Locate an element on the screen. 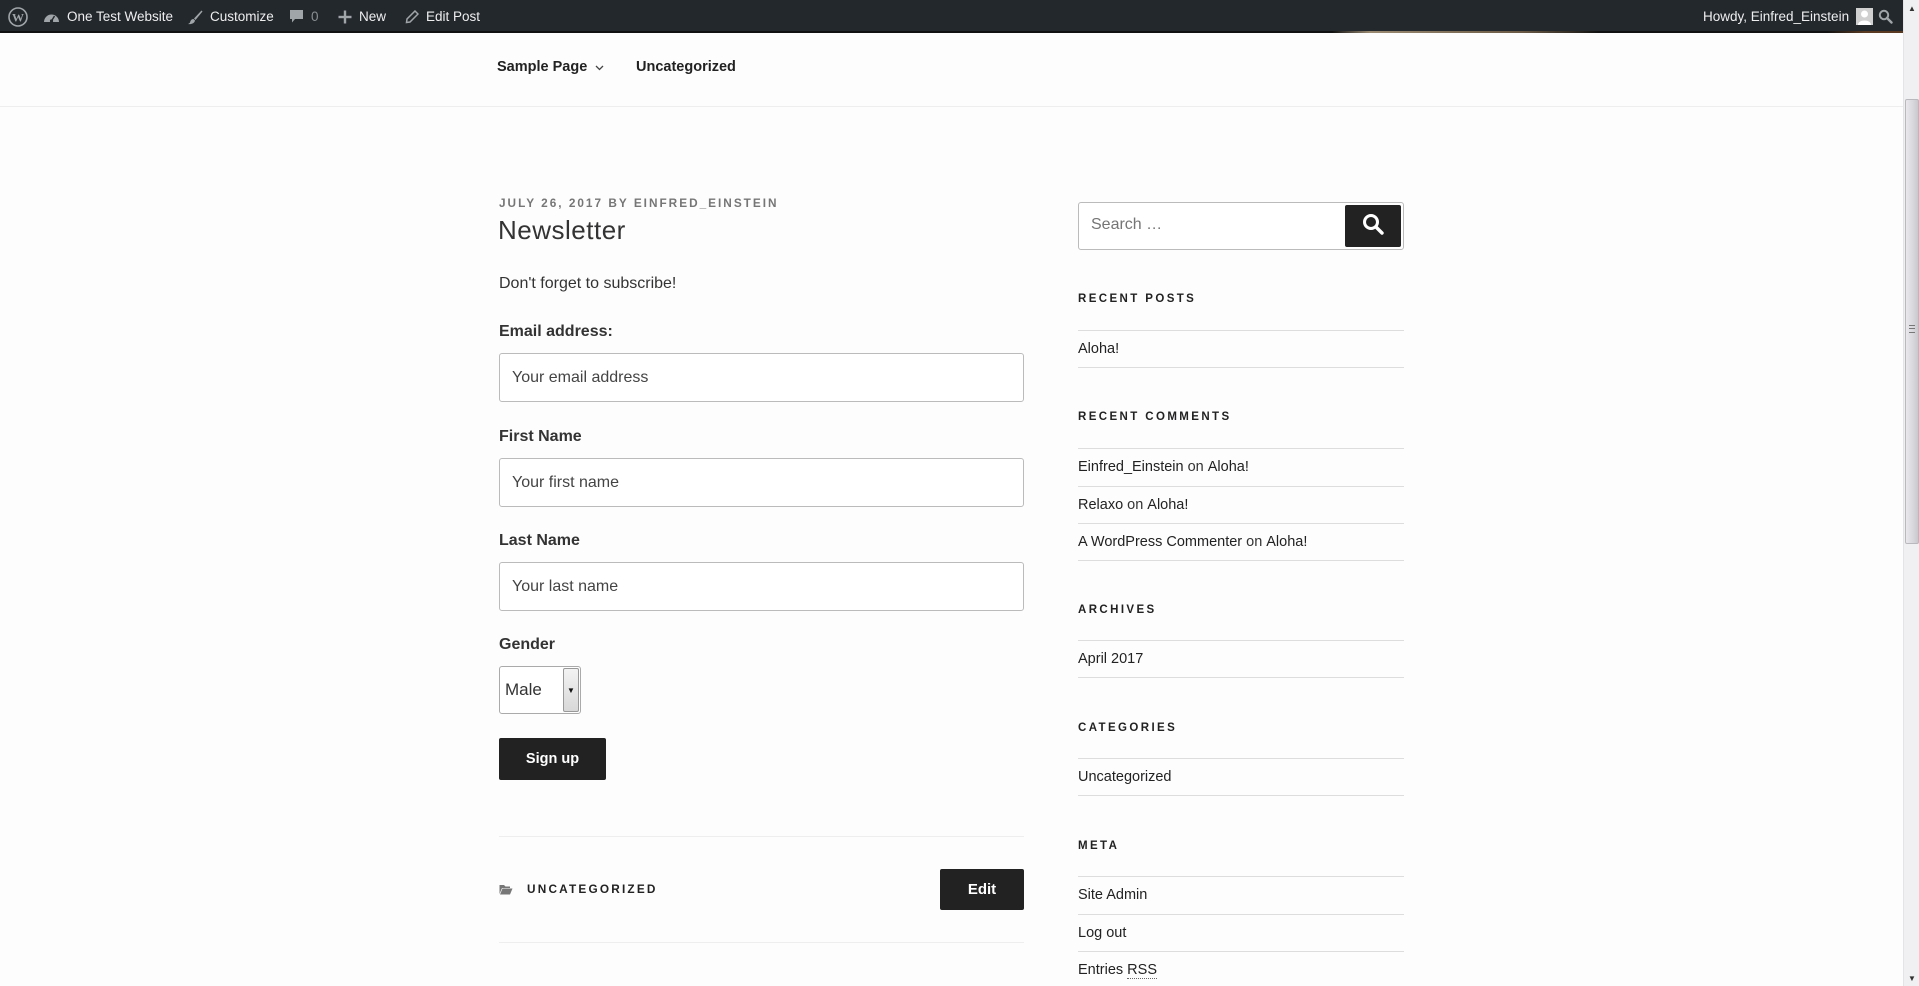  widget-title-categories: Categories is located at coordinates (1128, 728).